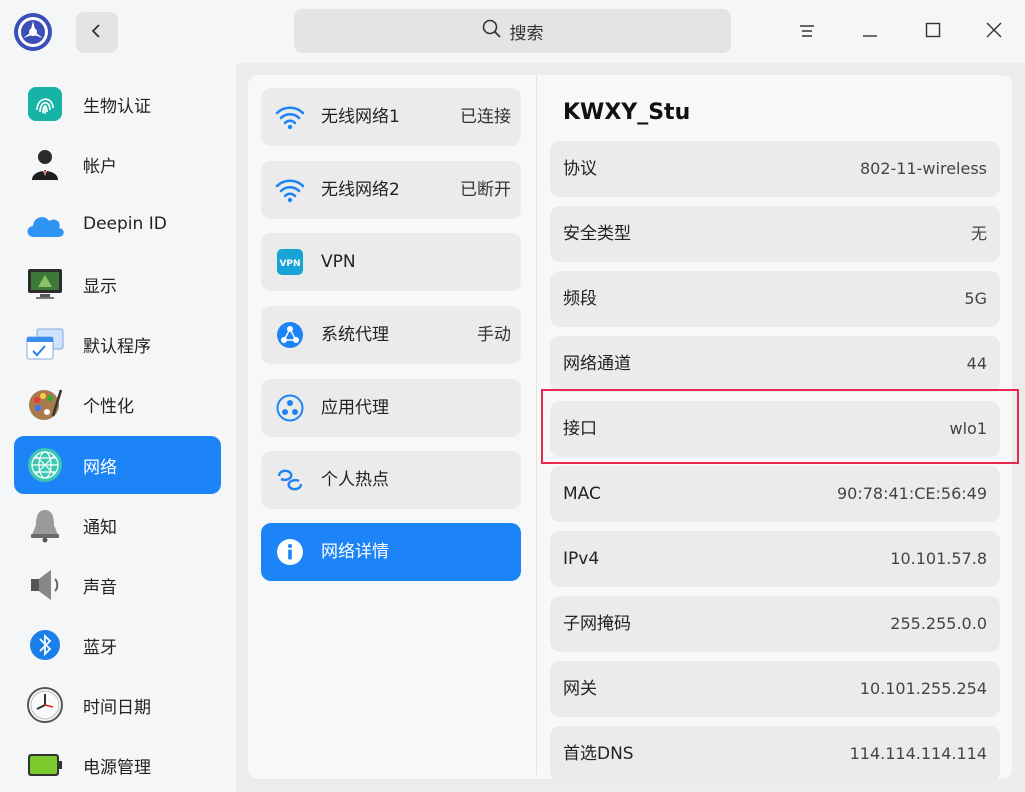  I want to click on sidebar-item-label: 显示, so click(100, 286).